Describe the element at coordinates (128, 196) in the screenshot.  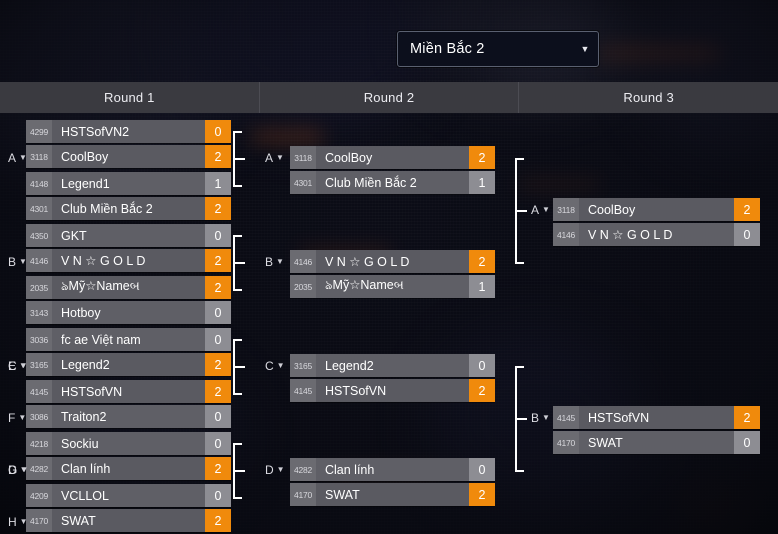
I see `match-r1-b: 4148 Legend1 1 4301 Club Miền Bắc 2 2` at that location.